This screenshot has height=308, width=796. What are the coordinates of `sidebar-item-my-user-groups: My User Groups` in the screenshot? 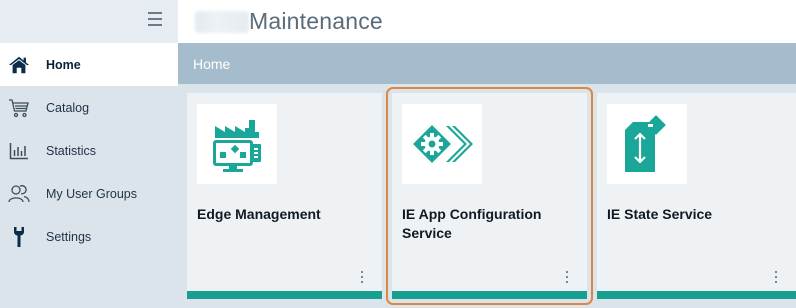 It's located at (89, 193).